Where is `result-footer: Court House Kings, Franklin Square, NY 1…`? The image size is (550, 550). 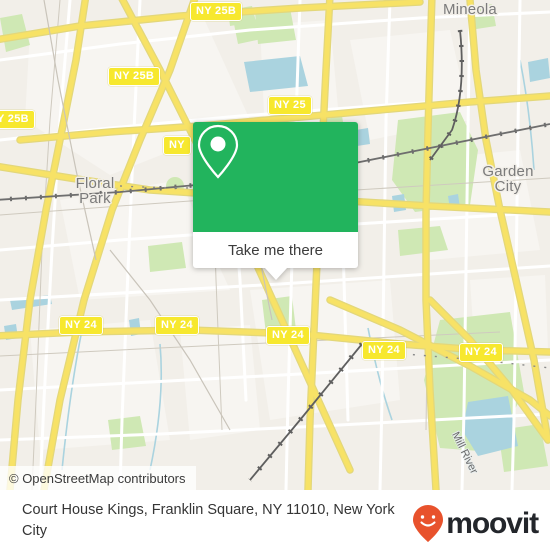 result-footer: Court House Kings, Franklin Square, NY 1… is located at coordinates (275, 520).